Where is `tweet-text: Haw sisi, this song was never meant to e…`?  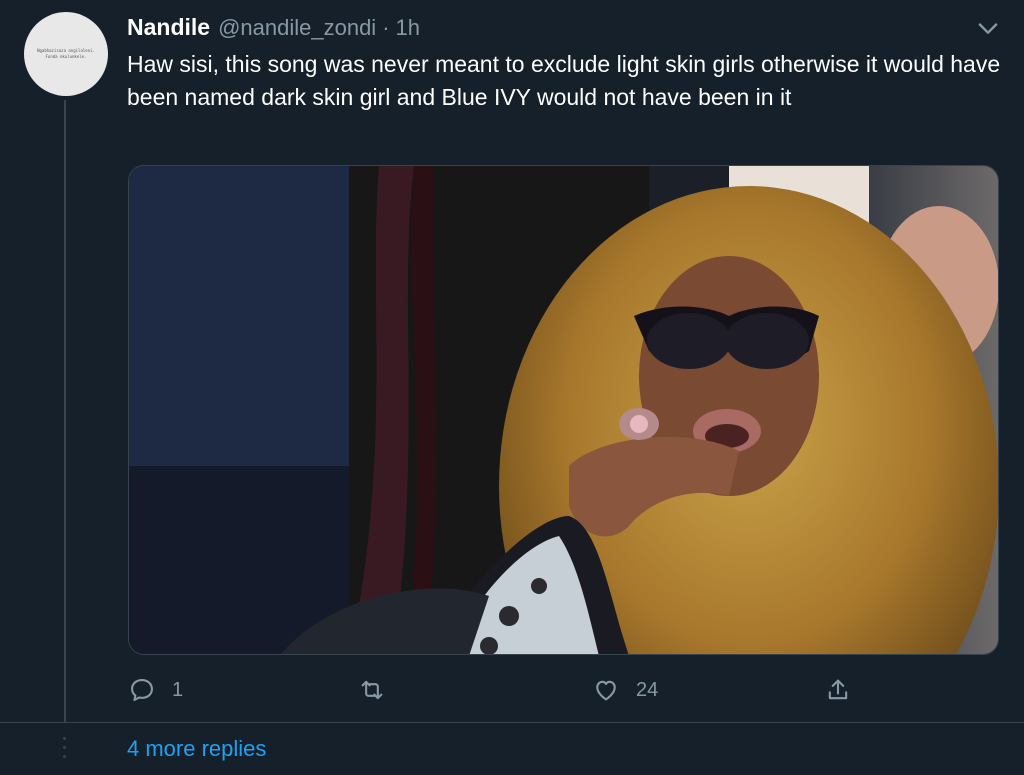 tweet-text: Haw sisi, this song was never meant to e… is located at coordinates (564, 80).